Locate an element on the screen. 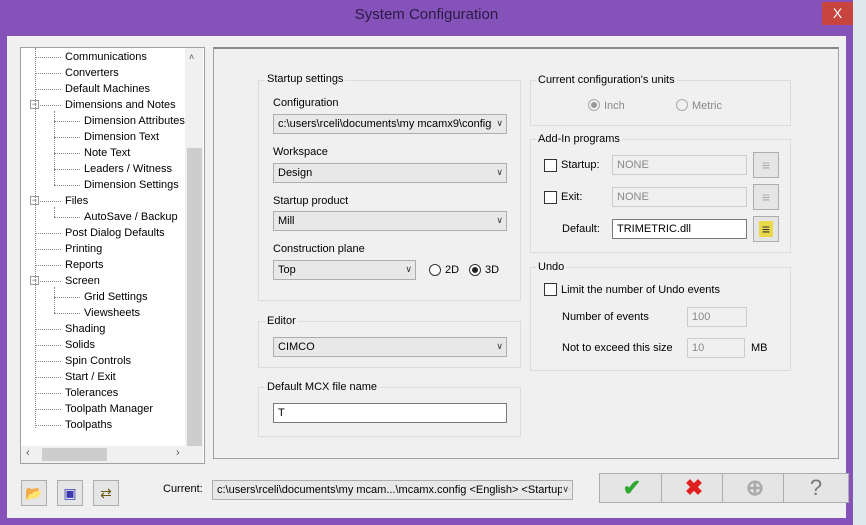  tree-item: Spin Controls is located at coordinates (98, 361).